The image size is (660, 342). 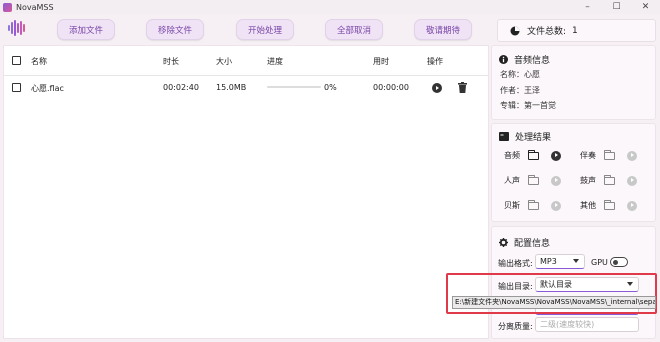 I want to click on quality-value: 二级(速度较快), so click(x=567, y=324).